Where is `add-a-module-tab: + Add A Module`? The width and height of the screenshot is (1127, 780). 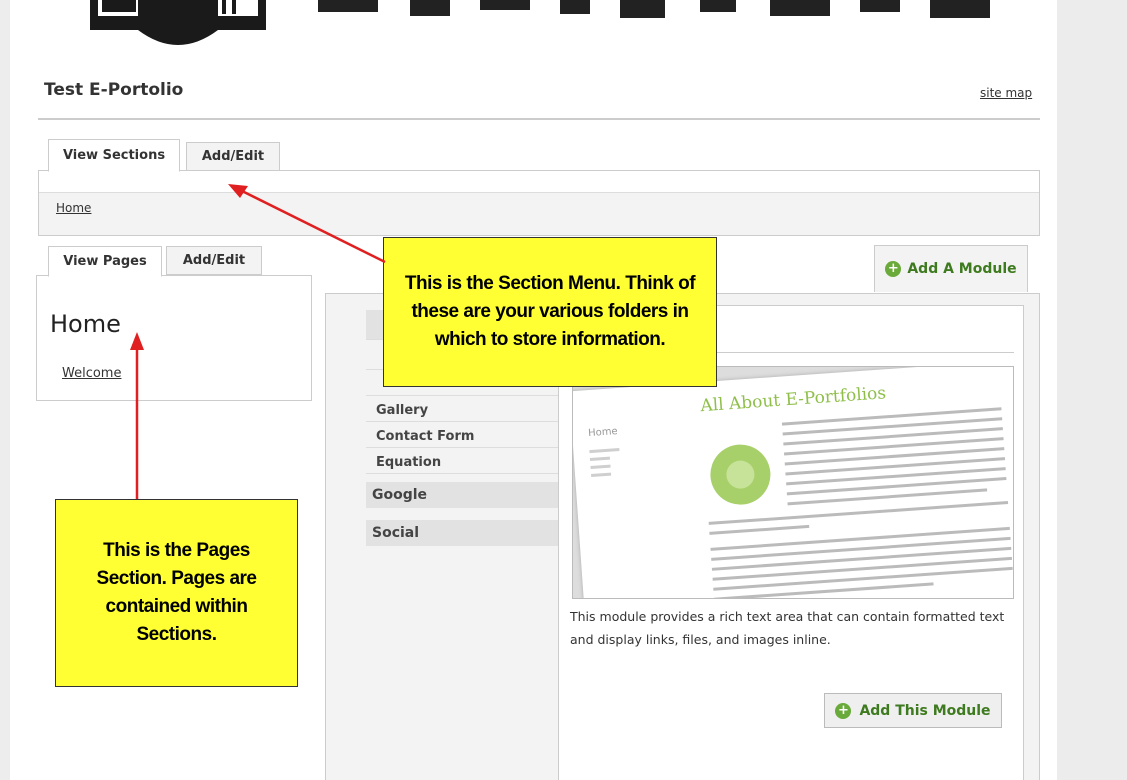
add-a-module-tab: + Add A Module is located at coordinates (951, 268).